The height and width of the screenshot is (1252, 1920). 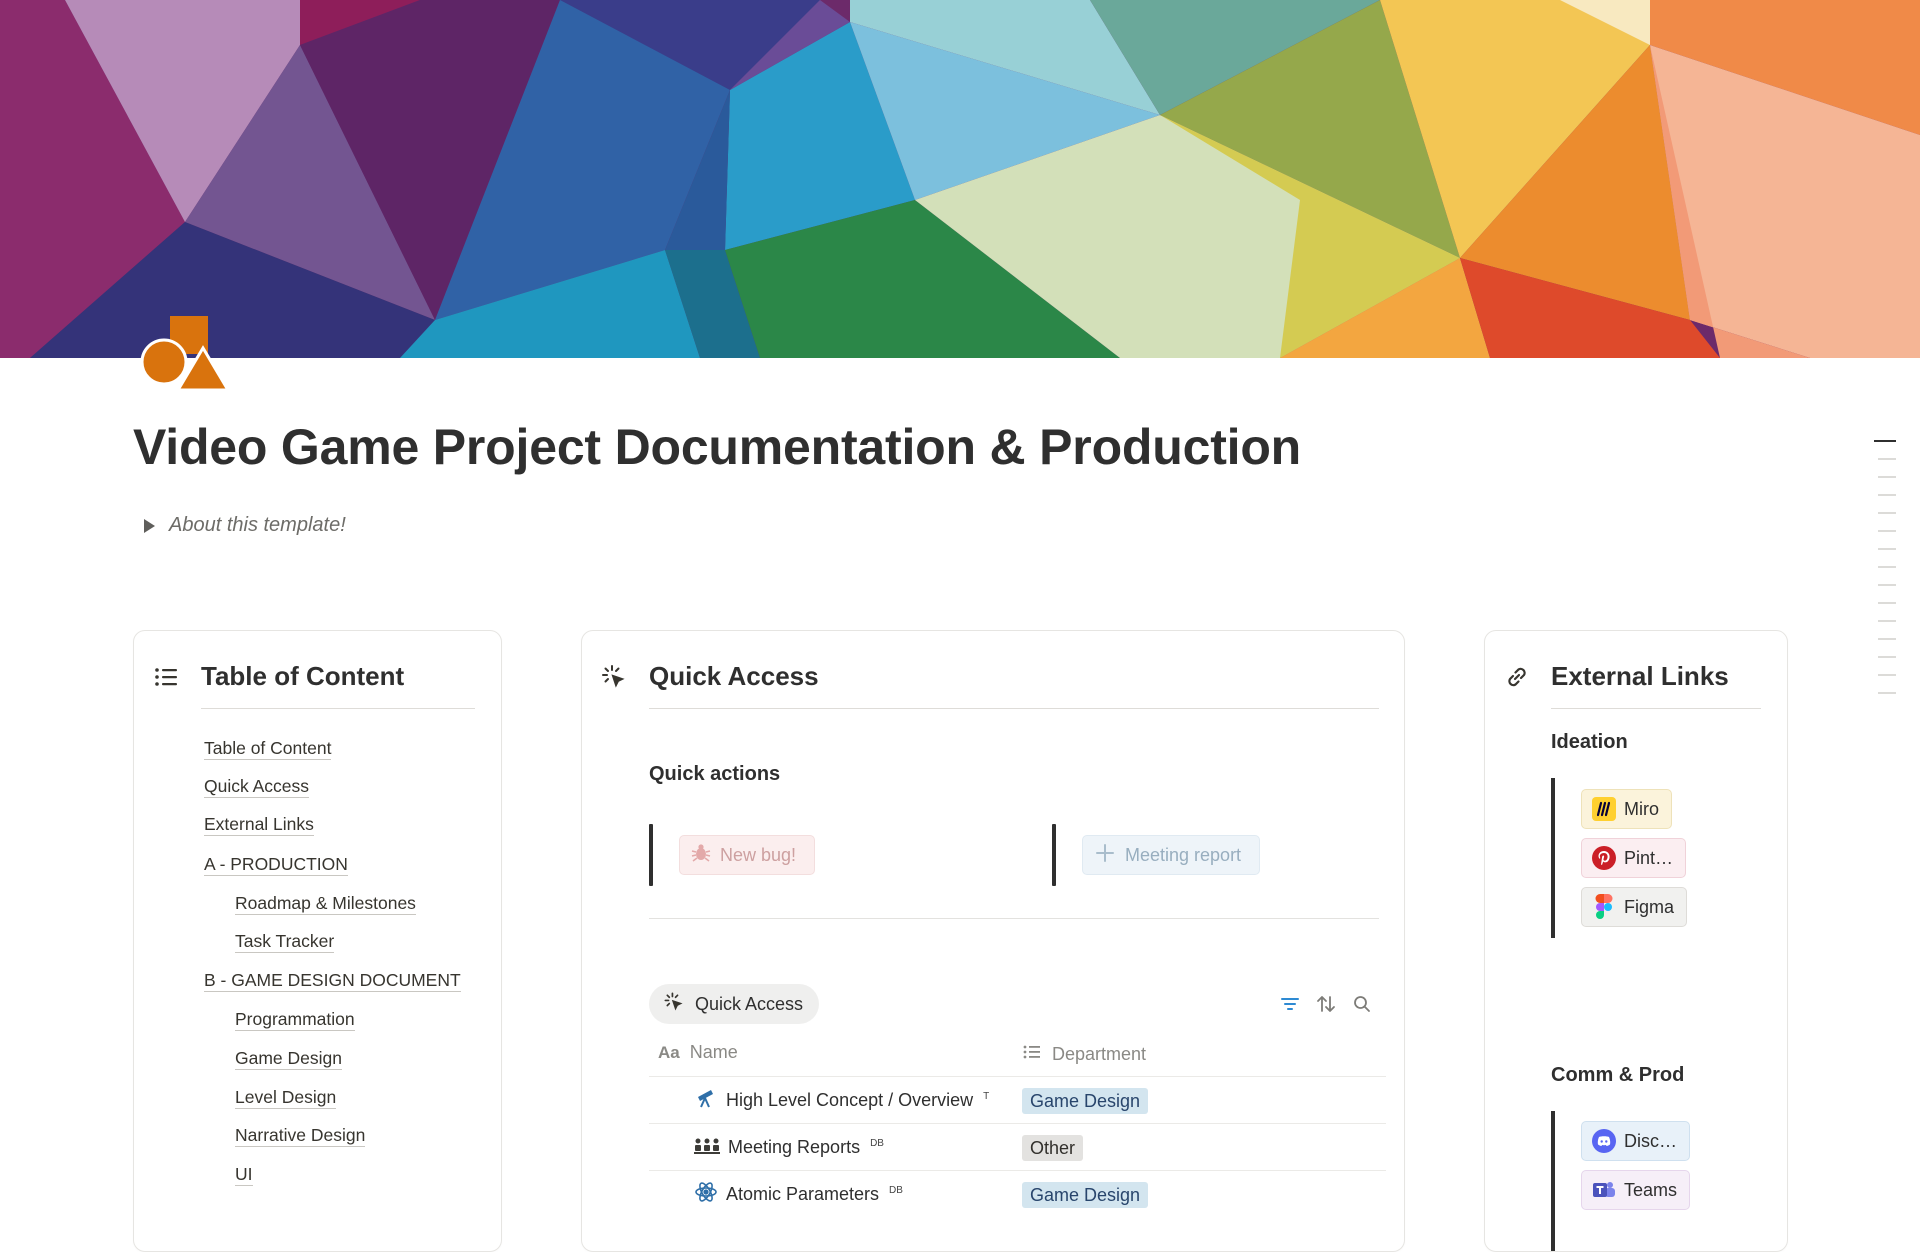 I want to click on column-header-name: Aa Name, so click(x=698, y=1052).